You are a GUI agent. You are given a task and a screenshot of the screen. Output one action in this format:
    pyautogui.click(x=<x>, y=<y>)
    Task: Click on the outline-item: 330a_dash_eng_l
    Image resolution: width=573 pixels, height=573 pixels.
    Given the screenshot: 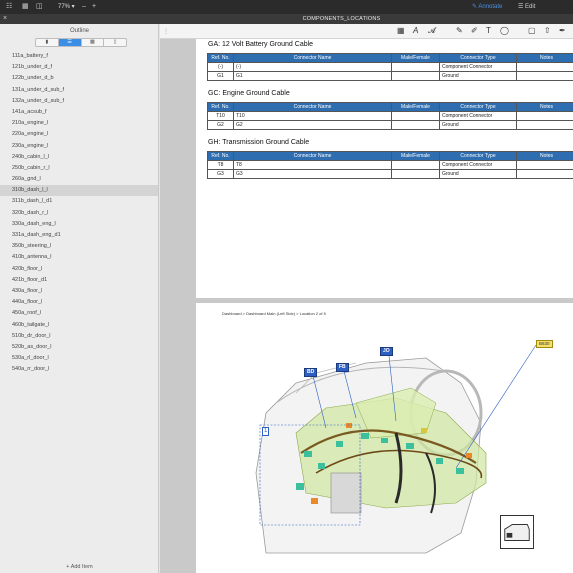 What is the action you would take?
    pyautogui.click(x=79, y=224)
    